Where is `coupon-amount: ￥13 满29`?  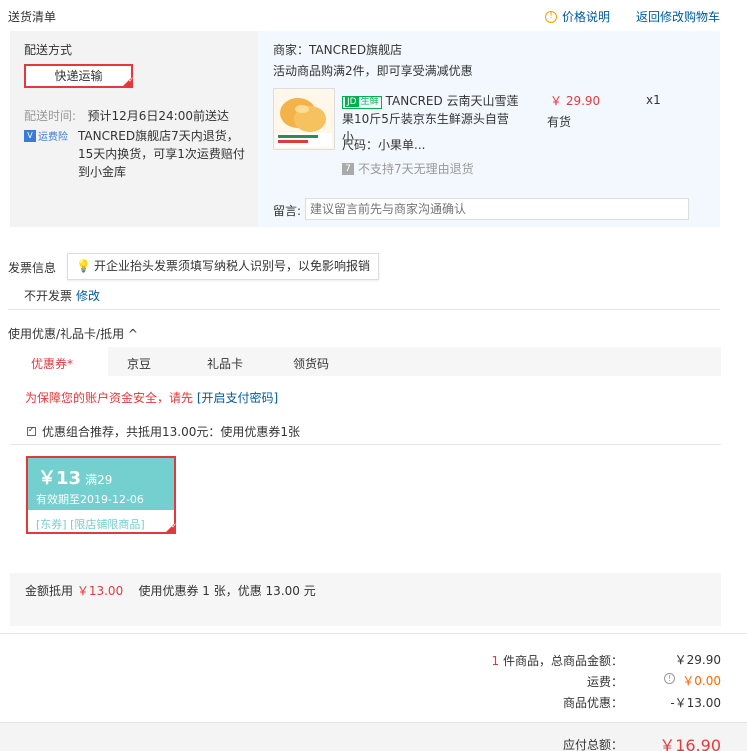
coupon-amount: ￥13 满29 is located at coordinates (75, 477).